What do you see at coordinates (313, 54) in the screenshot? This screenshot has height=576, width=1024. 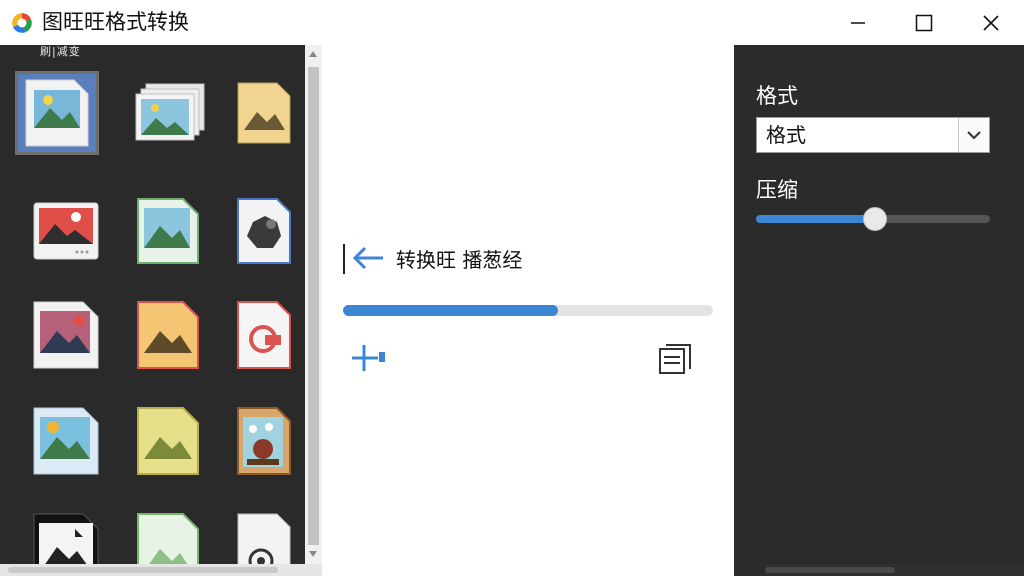 I see `scroll-up-icon` at bounding box center [313, 54].